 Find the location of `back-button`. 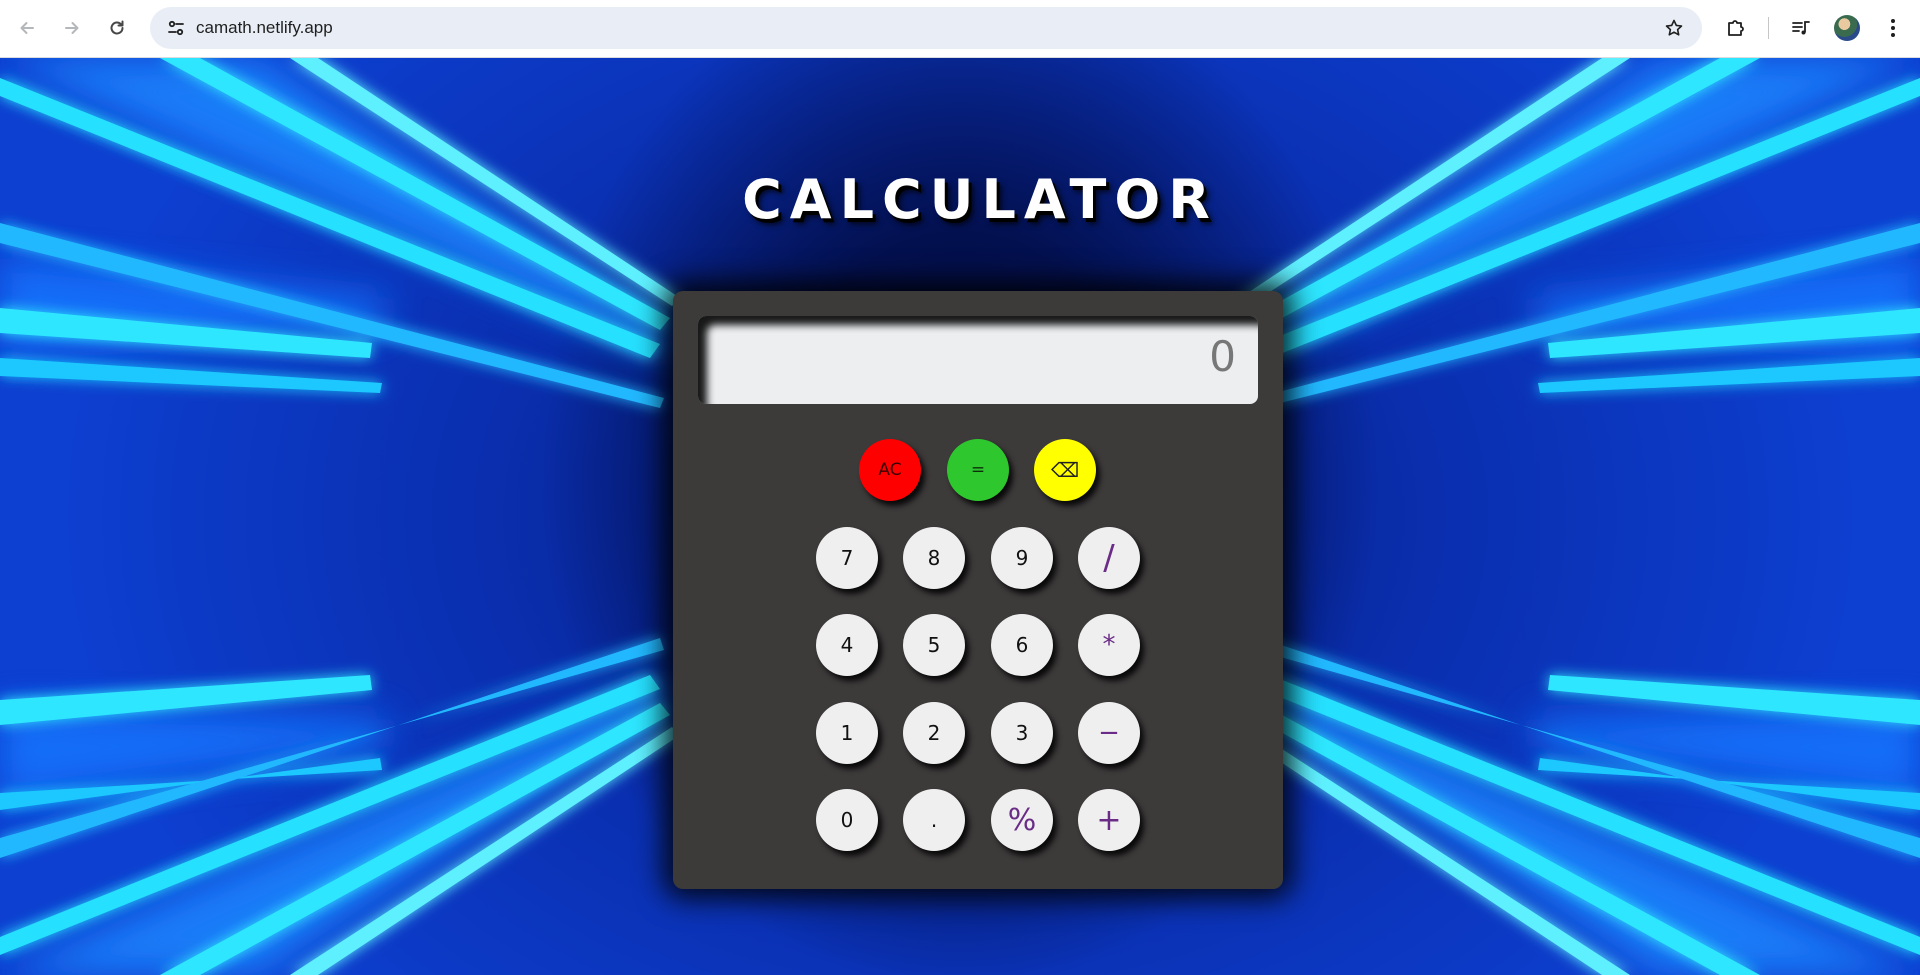

back-button is located at coordinates (27, 28).